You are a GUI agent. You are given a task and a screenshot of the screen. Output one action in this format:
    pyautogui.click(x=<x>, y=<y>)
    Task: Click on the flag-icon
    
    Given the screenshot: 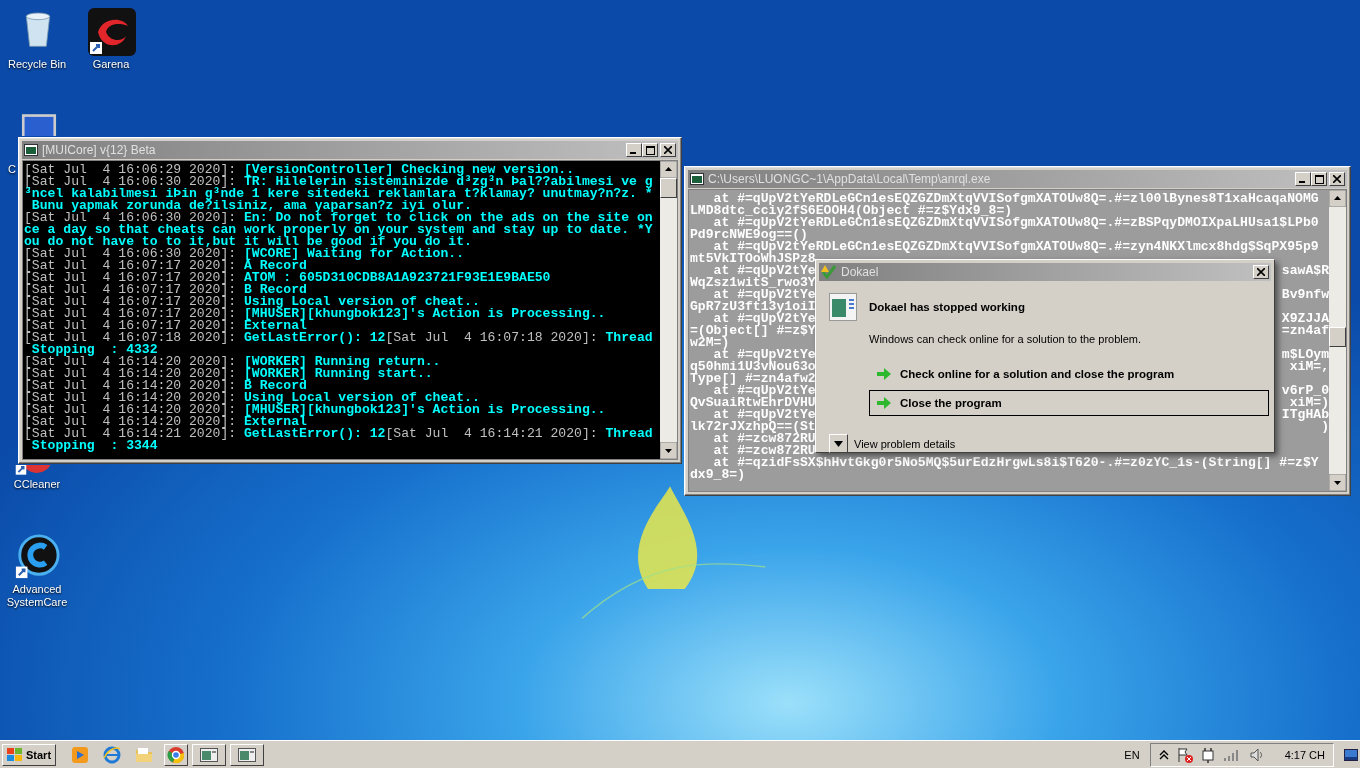 What is the action you would take?
    pyautogui.click(x=1184, y=754)
    